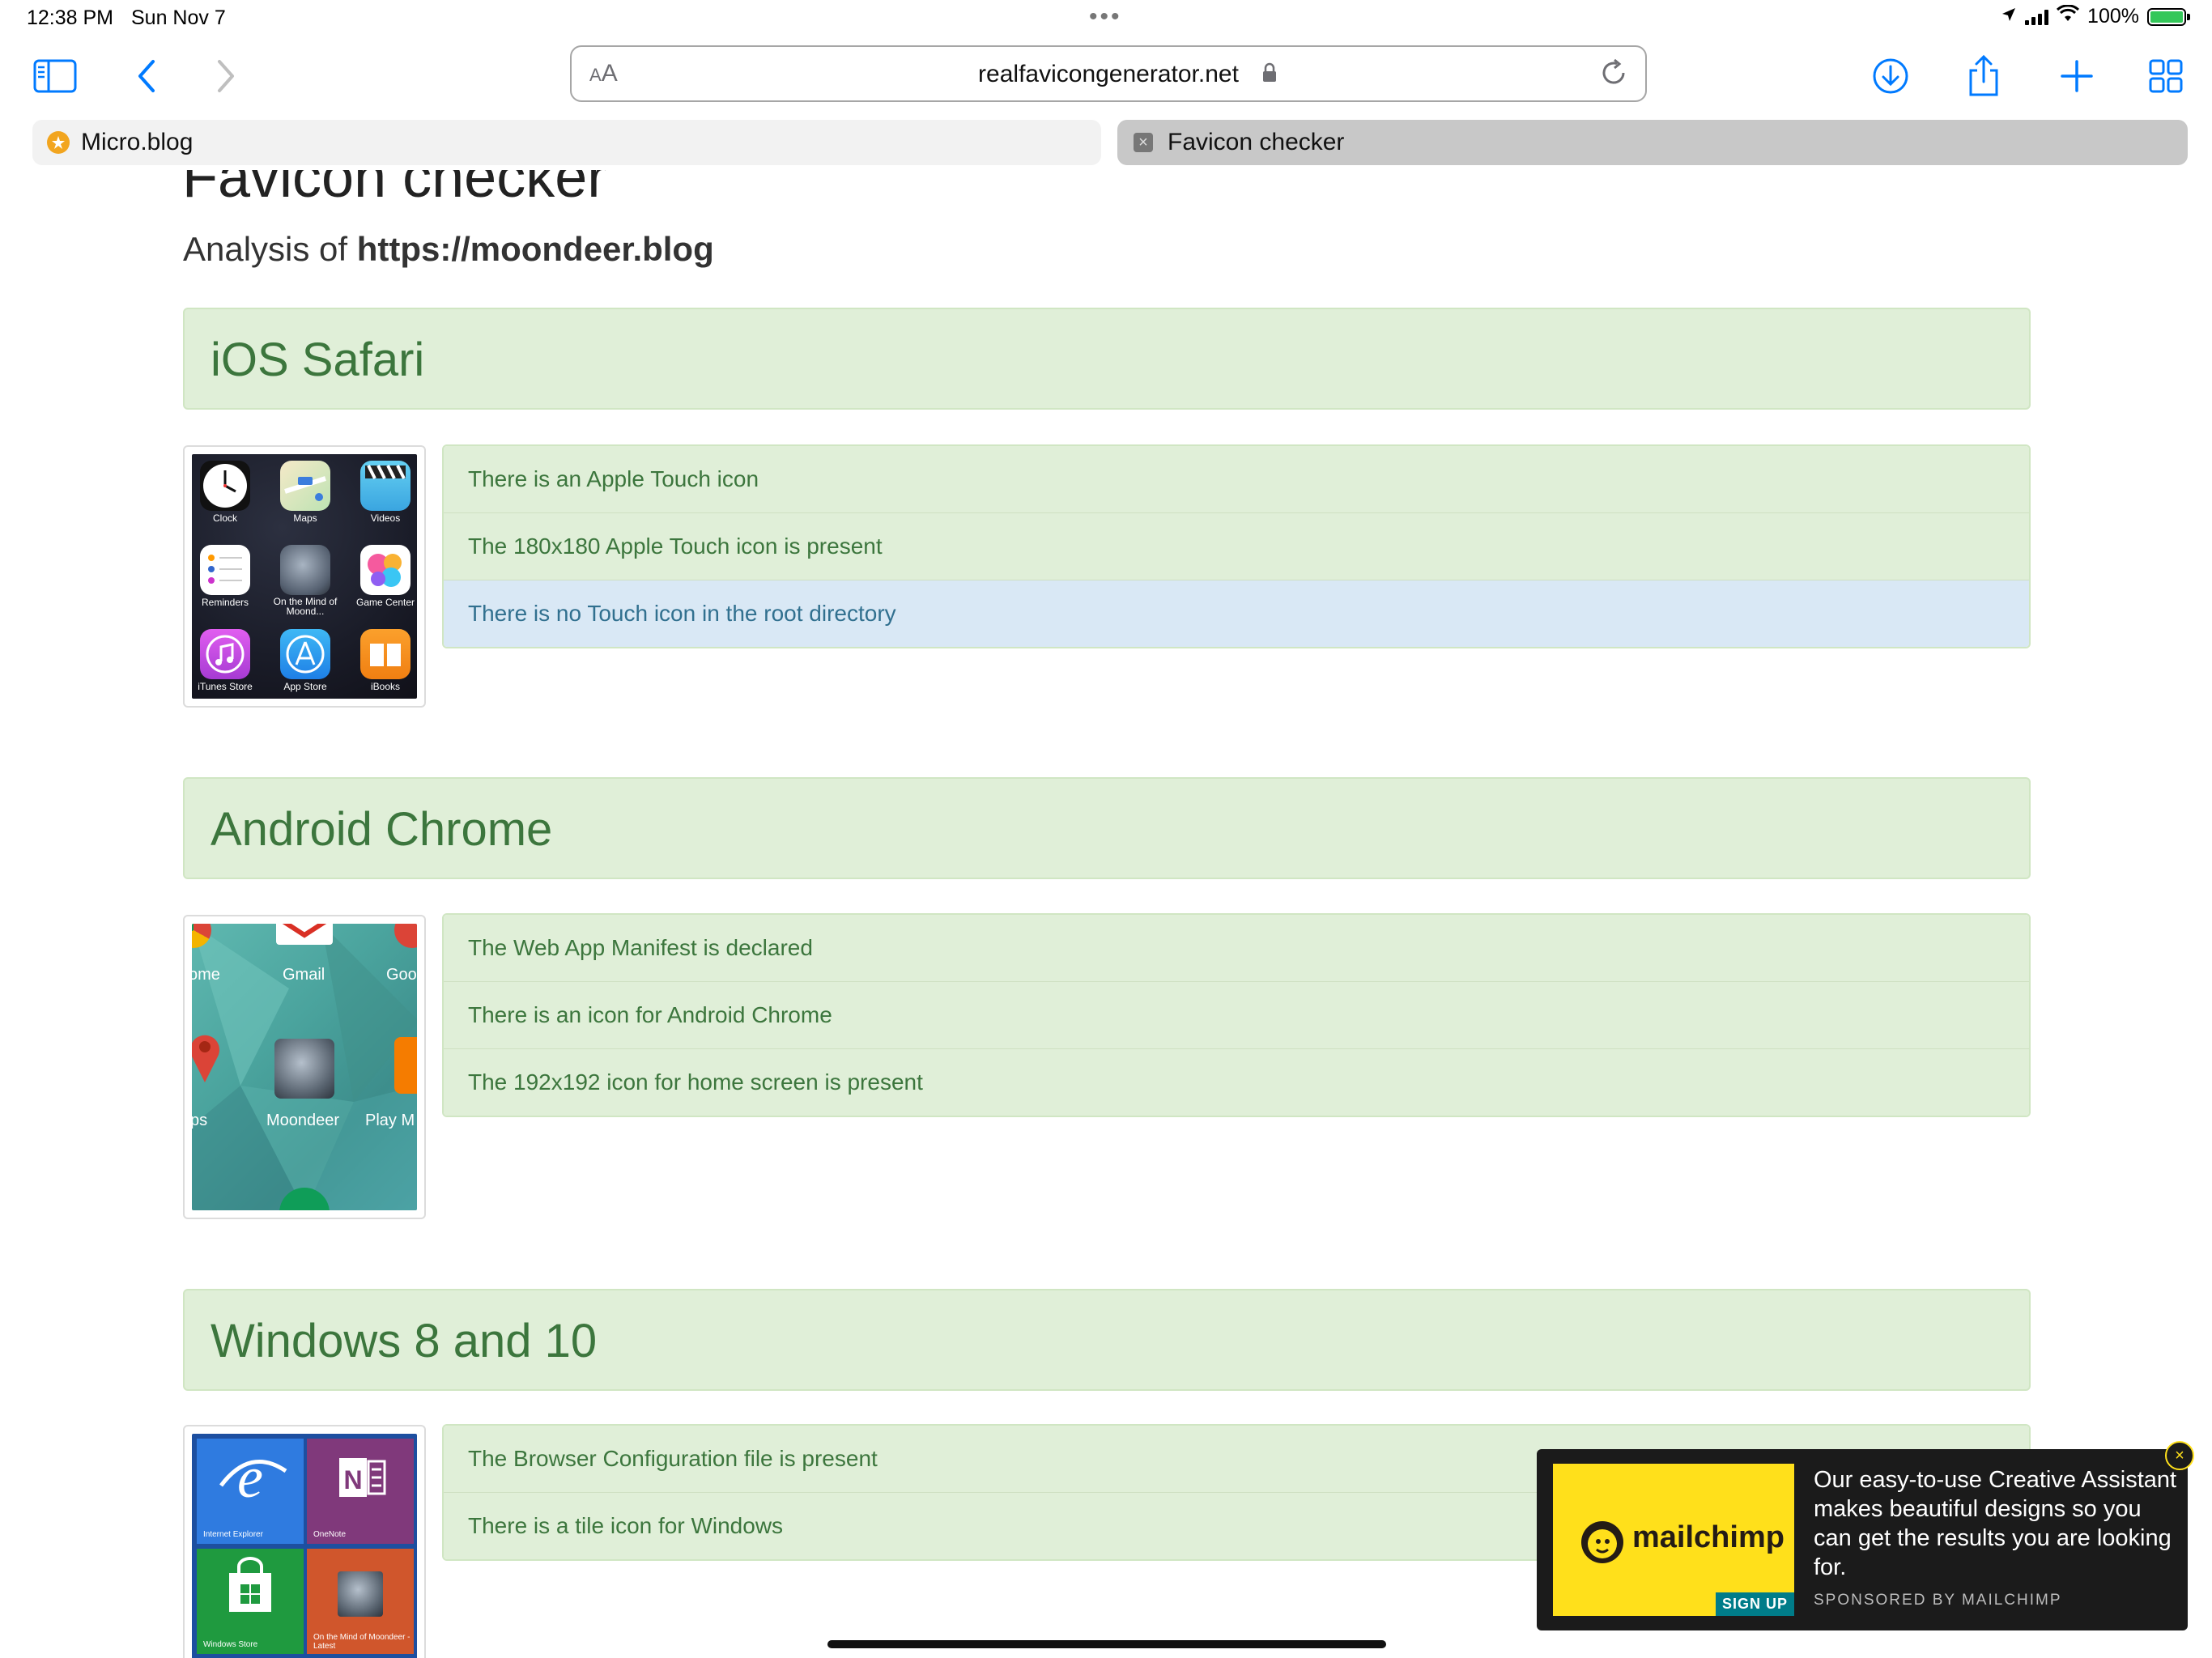  Describe the element at coordinates (385, 654) in the screenshot. I see `ibooks-icon` at that location.